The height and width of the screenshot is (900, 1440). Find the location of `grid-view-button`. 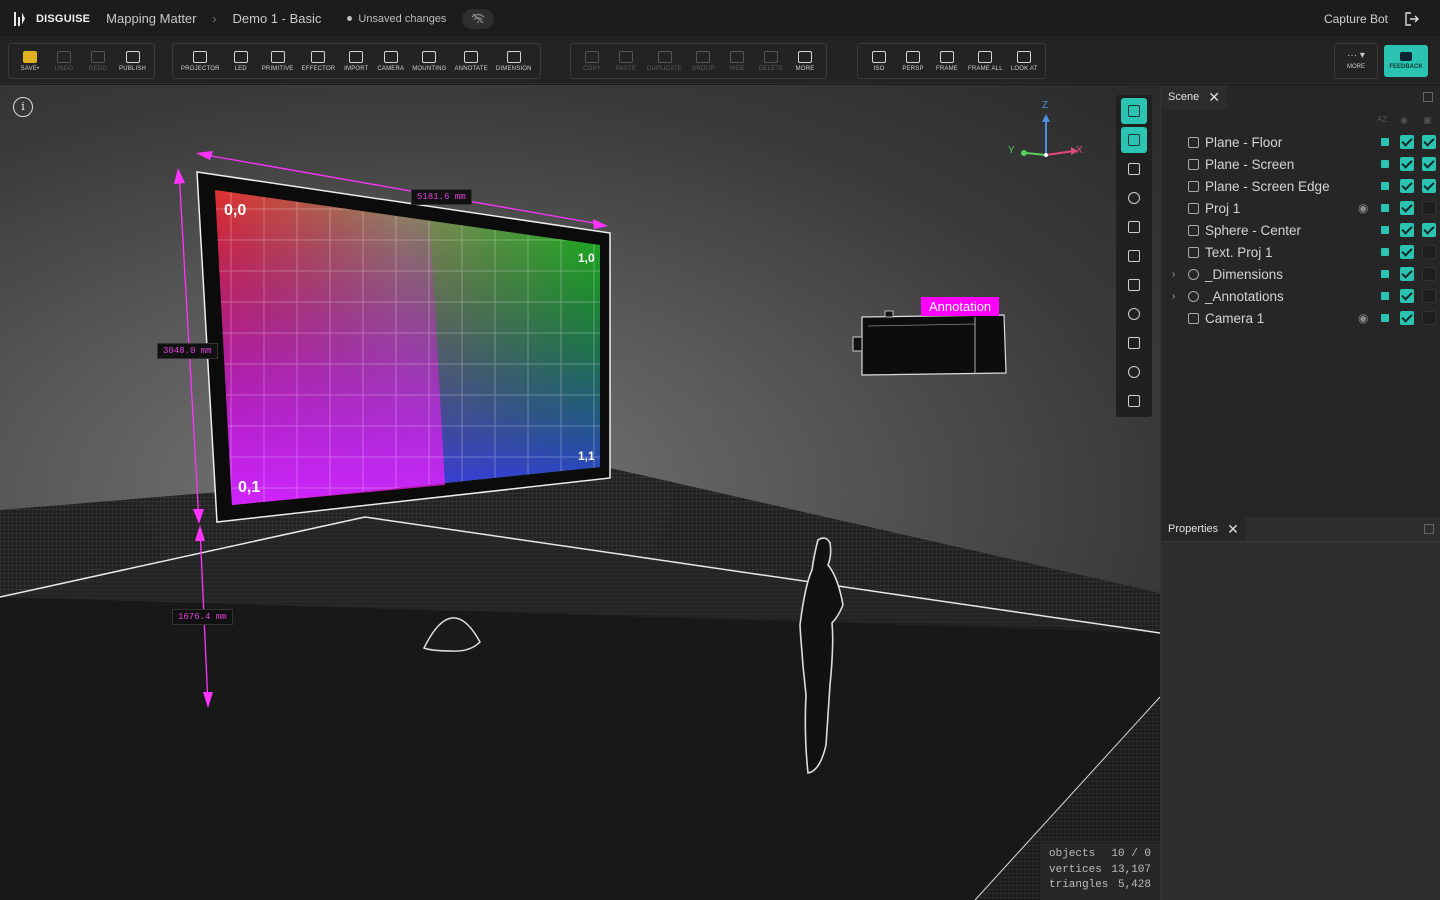

grid-view-button is located at coordinates (1134, 256).